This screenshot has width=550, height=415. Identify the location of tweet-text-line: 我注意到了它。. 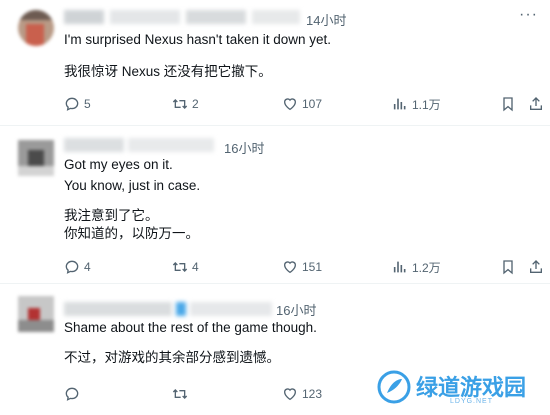
(111, 215).